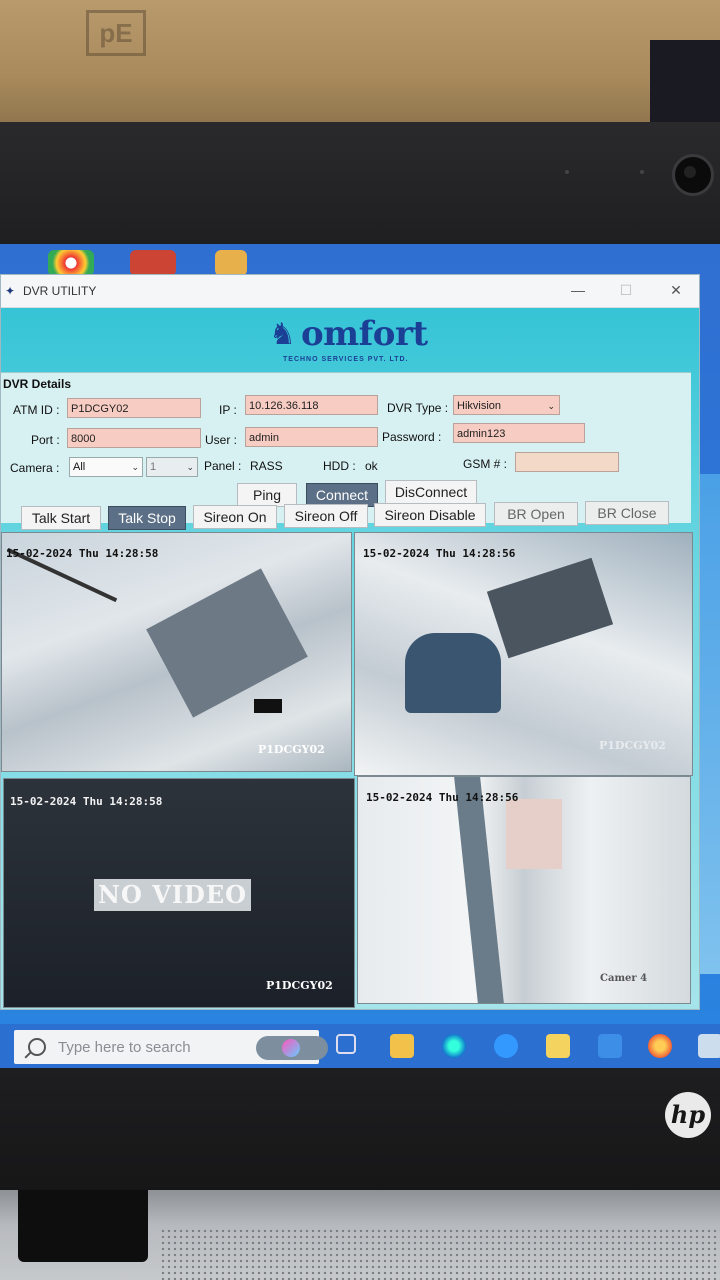 The height and width of the screenshot is (1280, 720). What do you see at coordinates (626, 290) in the screenshot?
I see `maximize-button: ☐` at bounding box center [626, 290].